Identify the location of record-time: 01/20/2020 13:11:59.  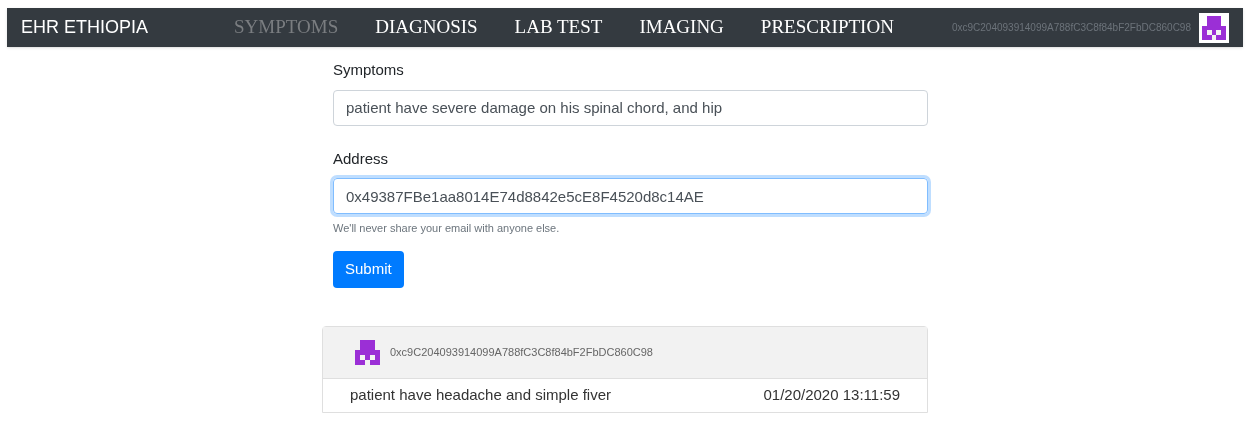
(831, 394).